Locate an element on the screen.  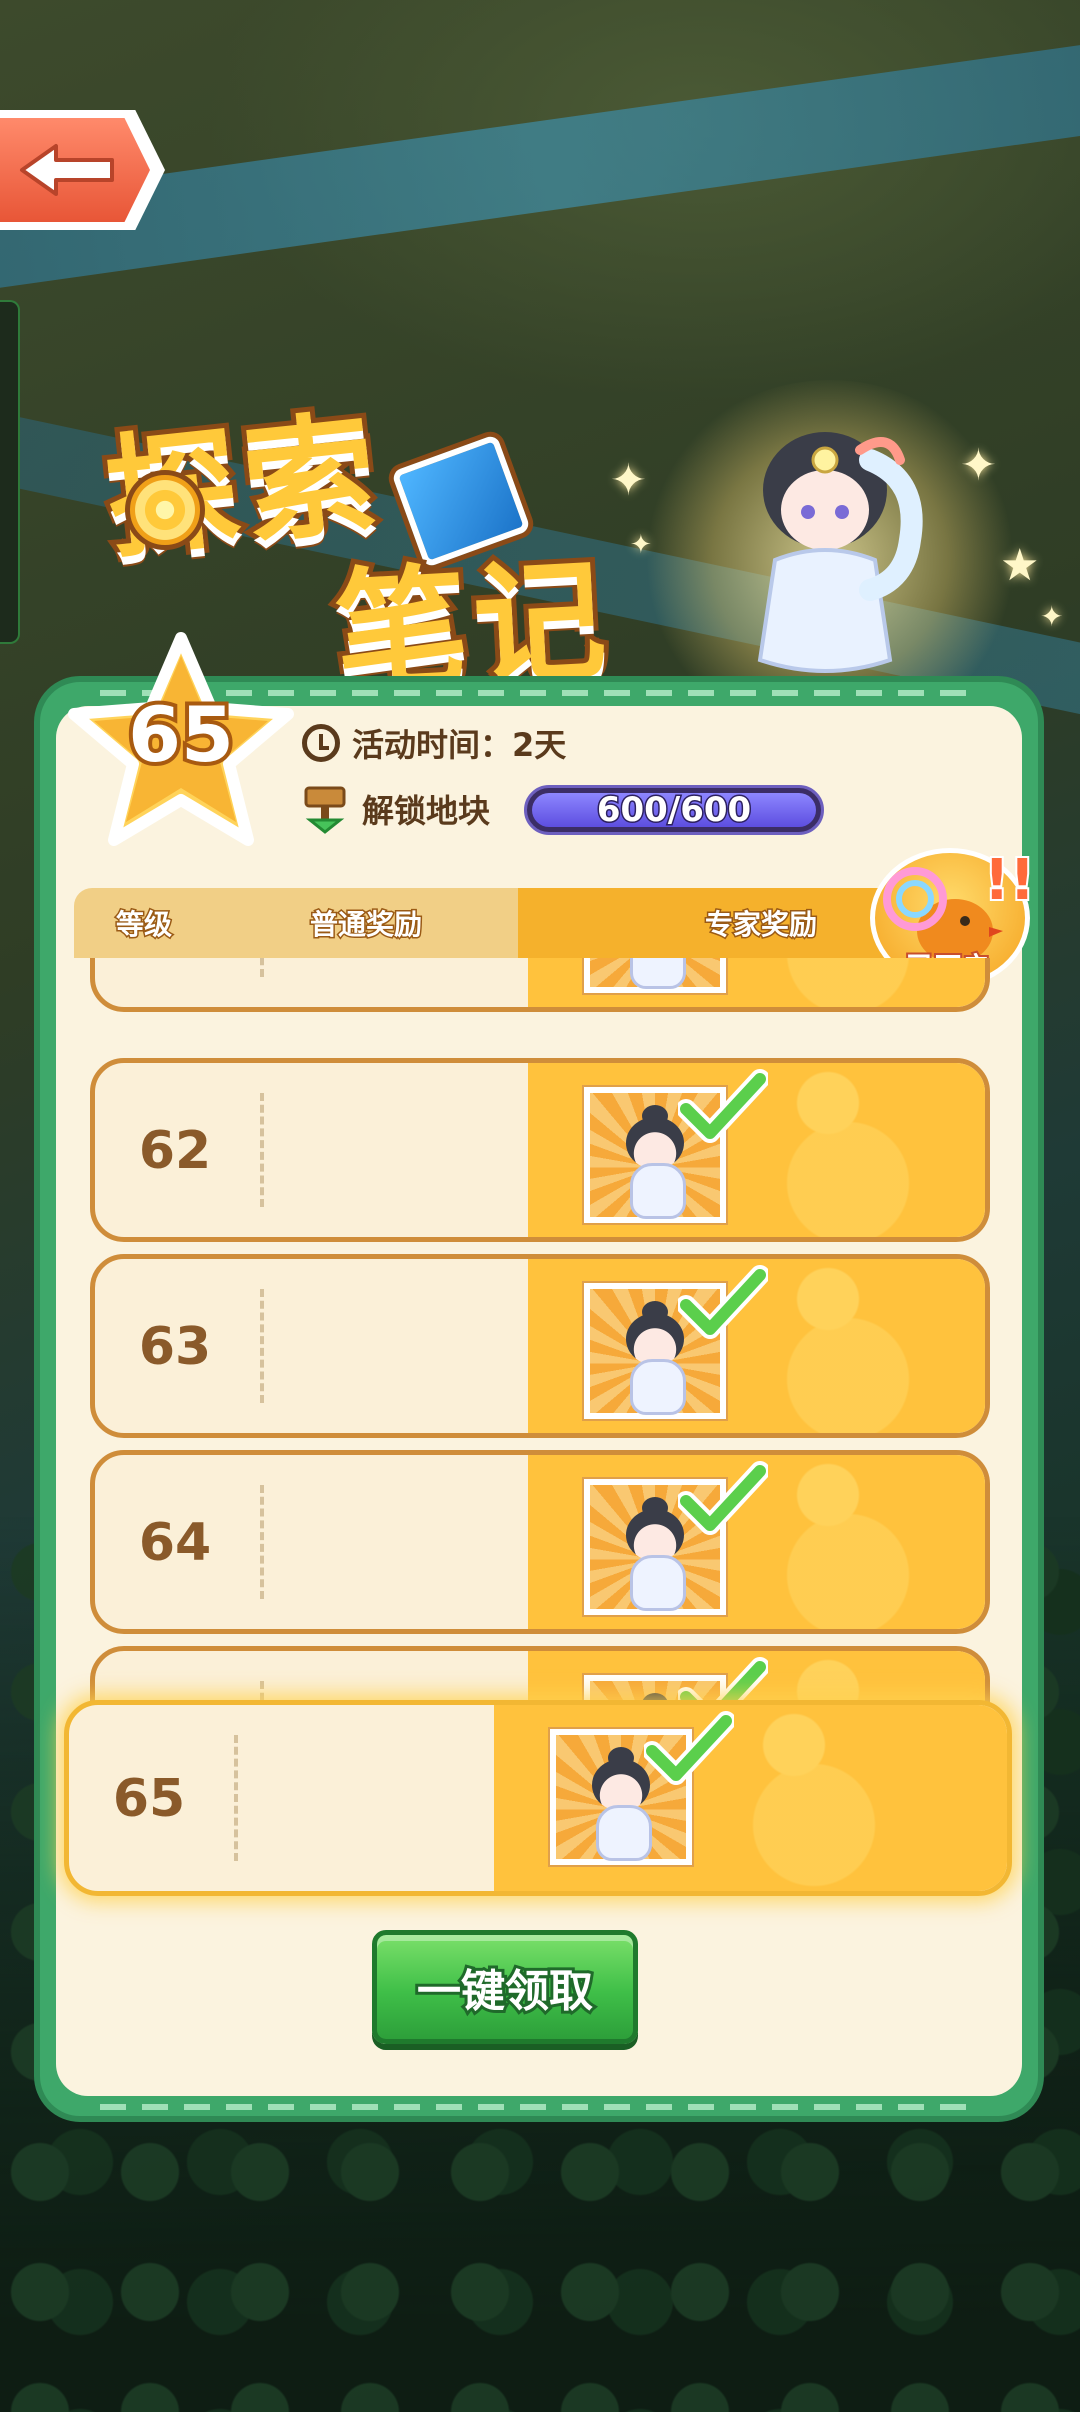
unlock-label: 解锁地块 is located at coordinates (426, 811).